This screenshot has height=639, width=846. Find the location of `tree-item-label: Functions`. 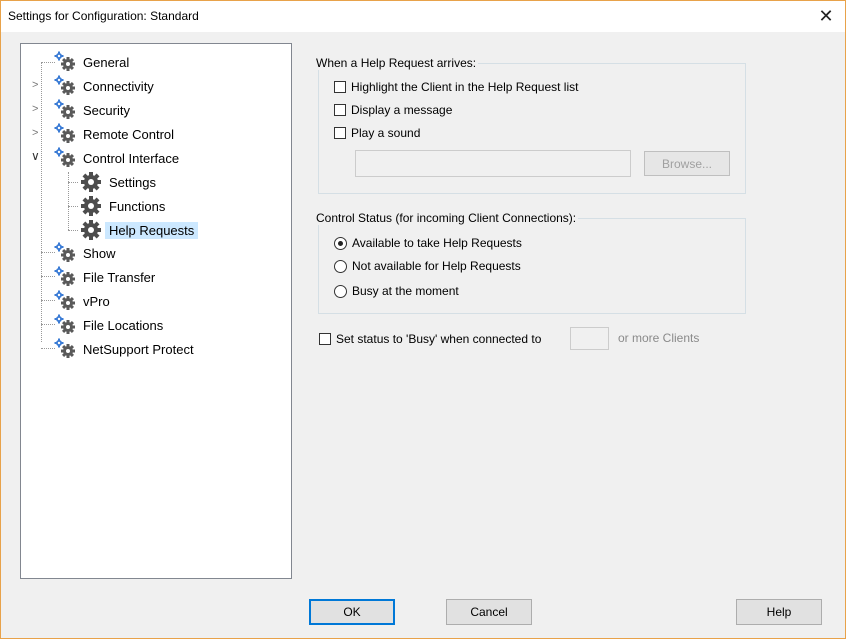

tree-item-label: Functions is located at coordinates (137, 206).